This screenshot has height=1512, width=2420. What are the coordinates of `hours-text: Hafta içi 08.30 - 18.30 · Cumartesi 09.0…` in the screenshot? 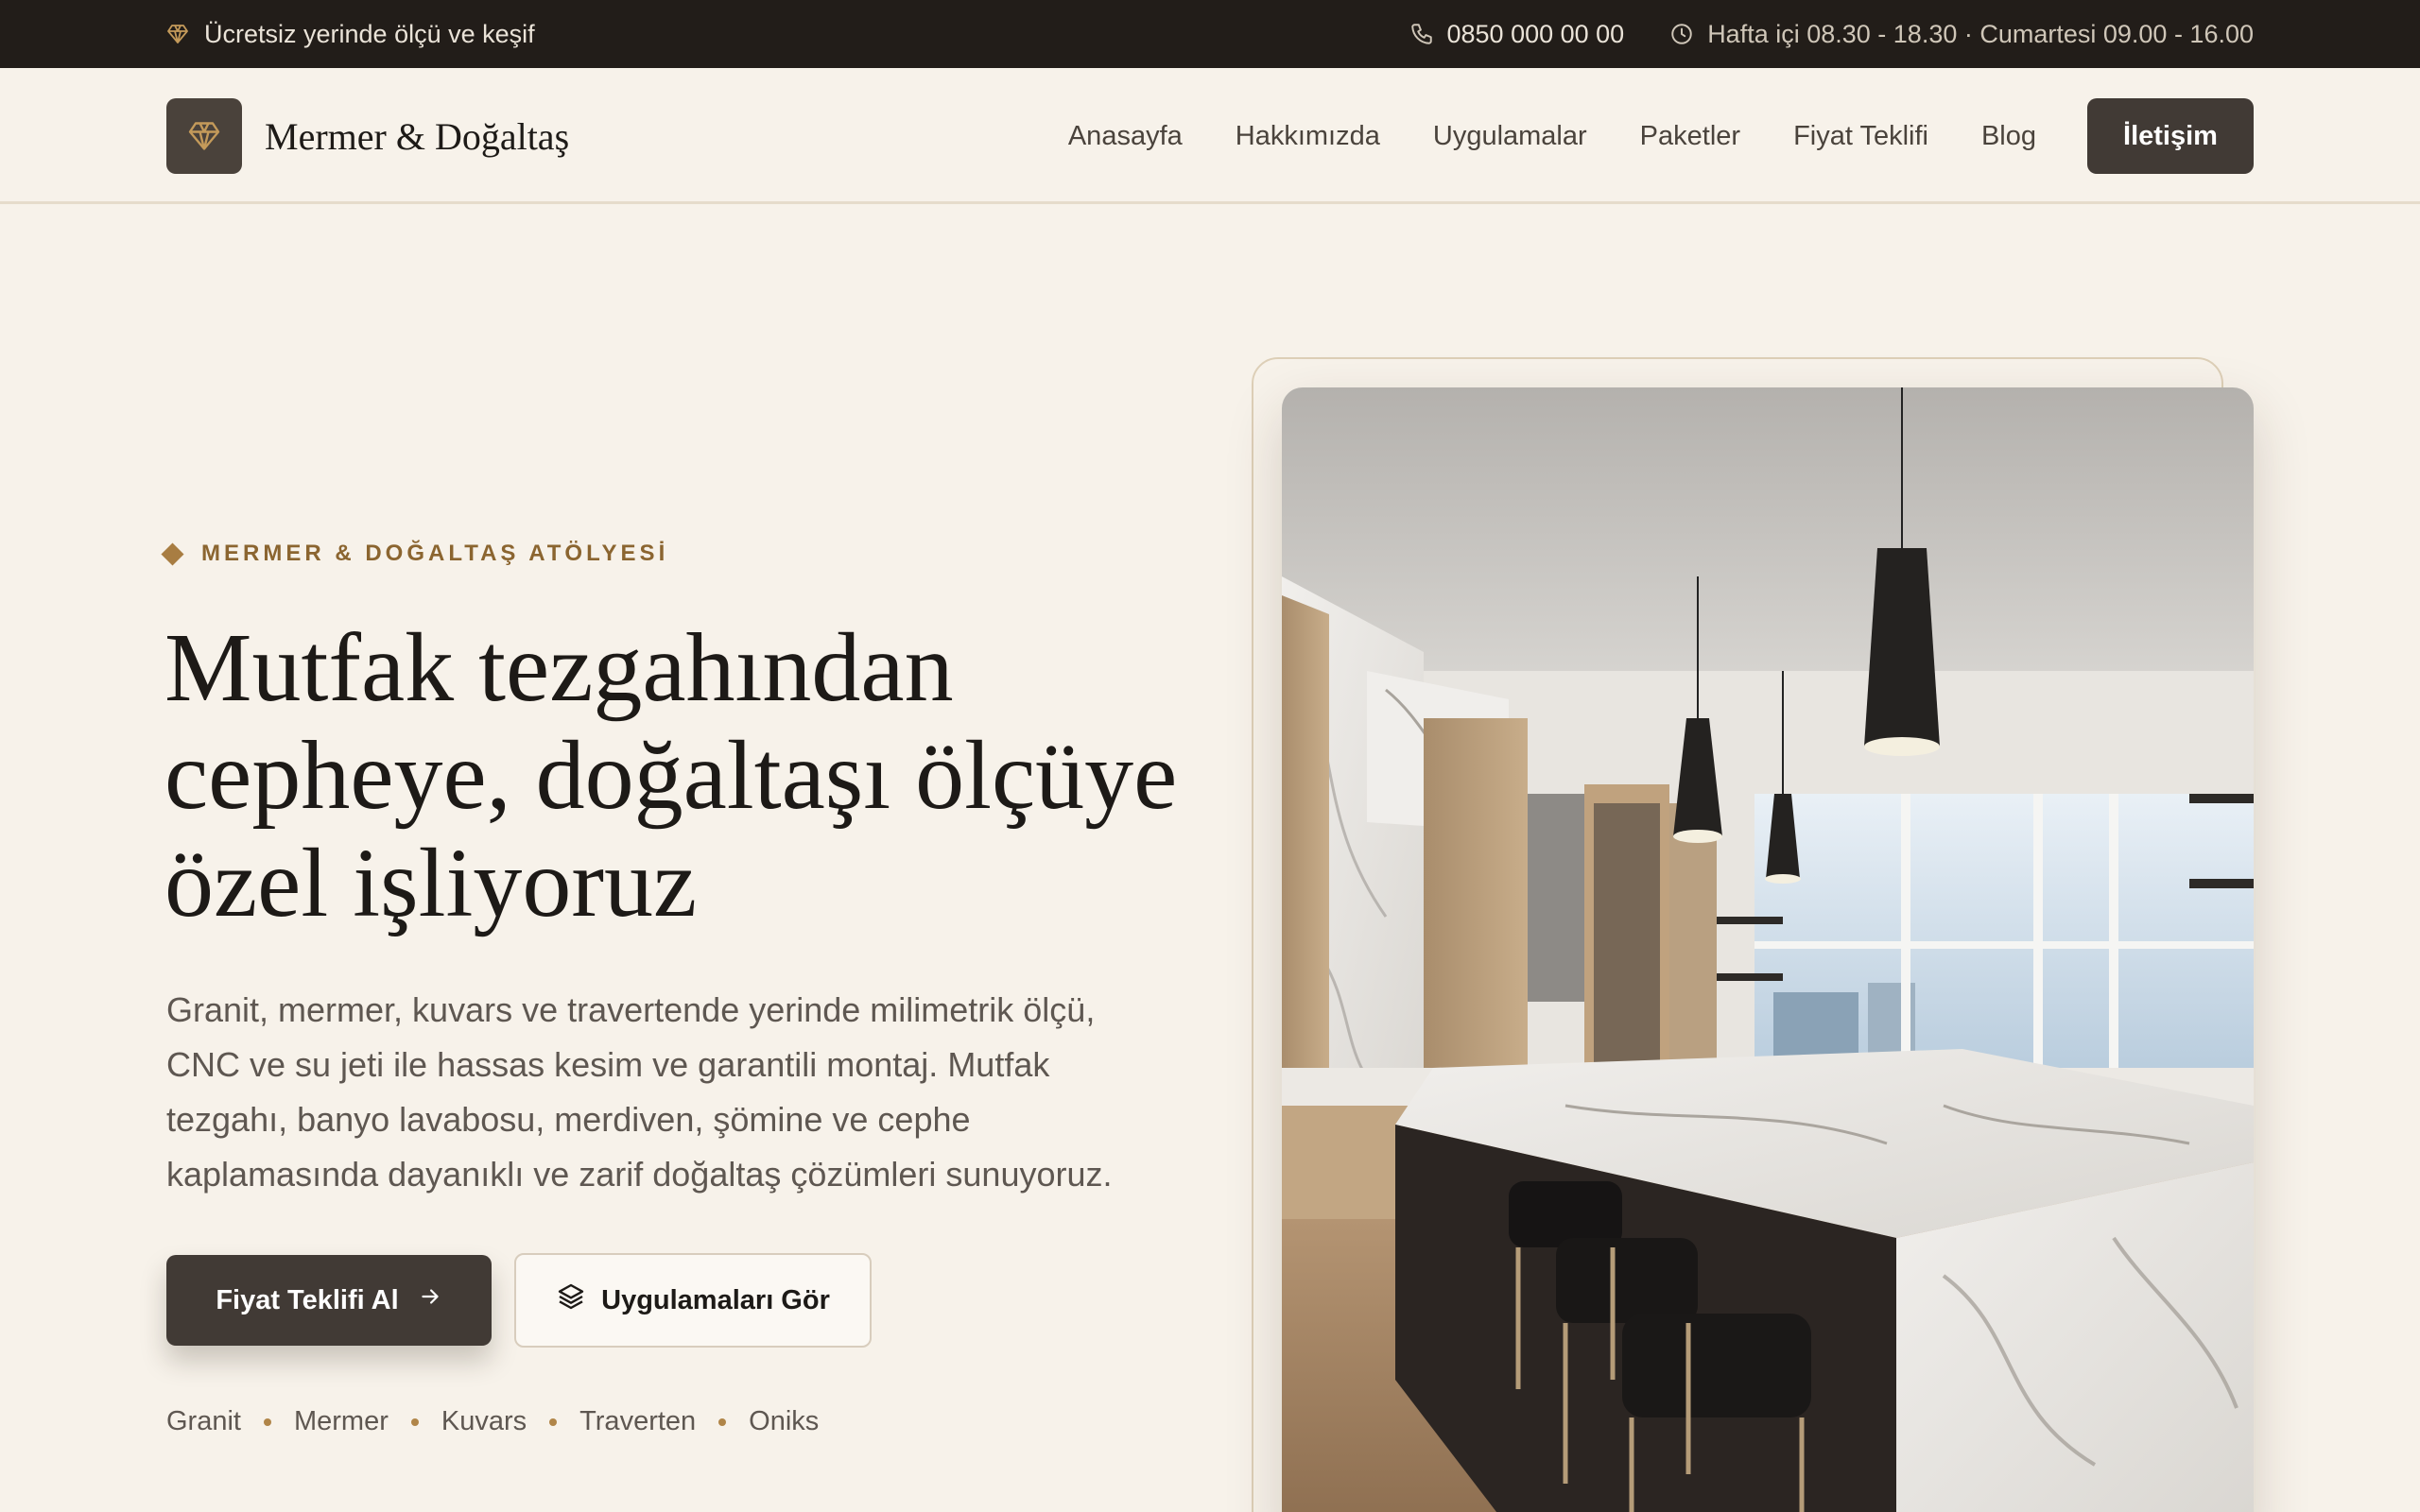 It's located at (1980, 33).